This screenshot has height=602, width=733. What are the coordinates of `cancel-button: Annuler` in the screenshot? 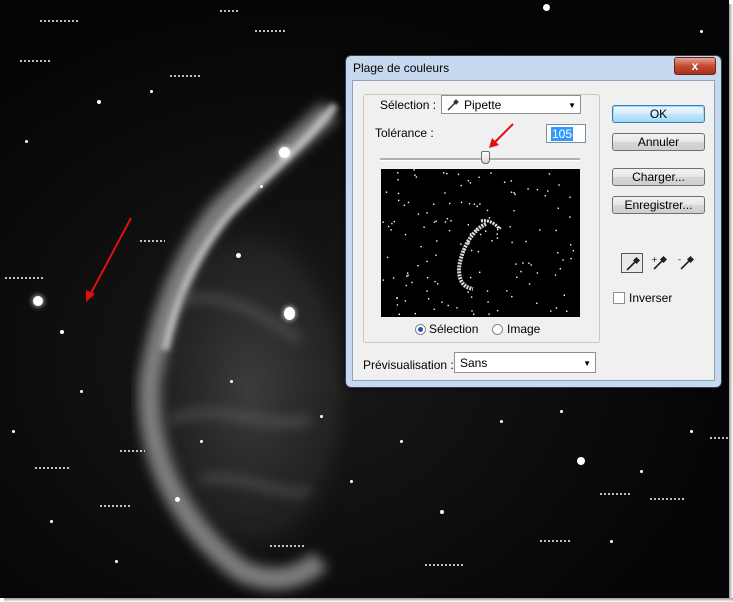 It's located at (658, 142).